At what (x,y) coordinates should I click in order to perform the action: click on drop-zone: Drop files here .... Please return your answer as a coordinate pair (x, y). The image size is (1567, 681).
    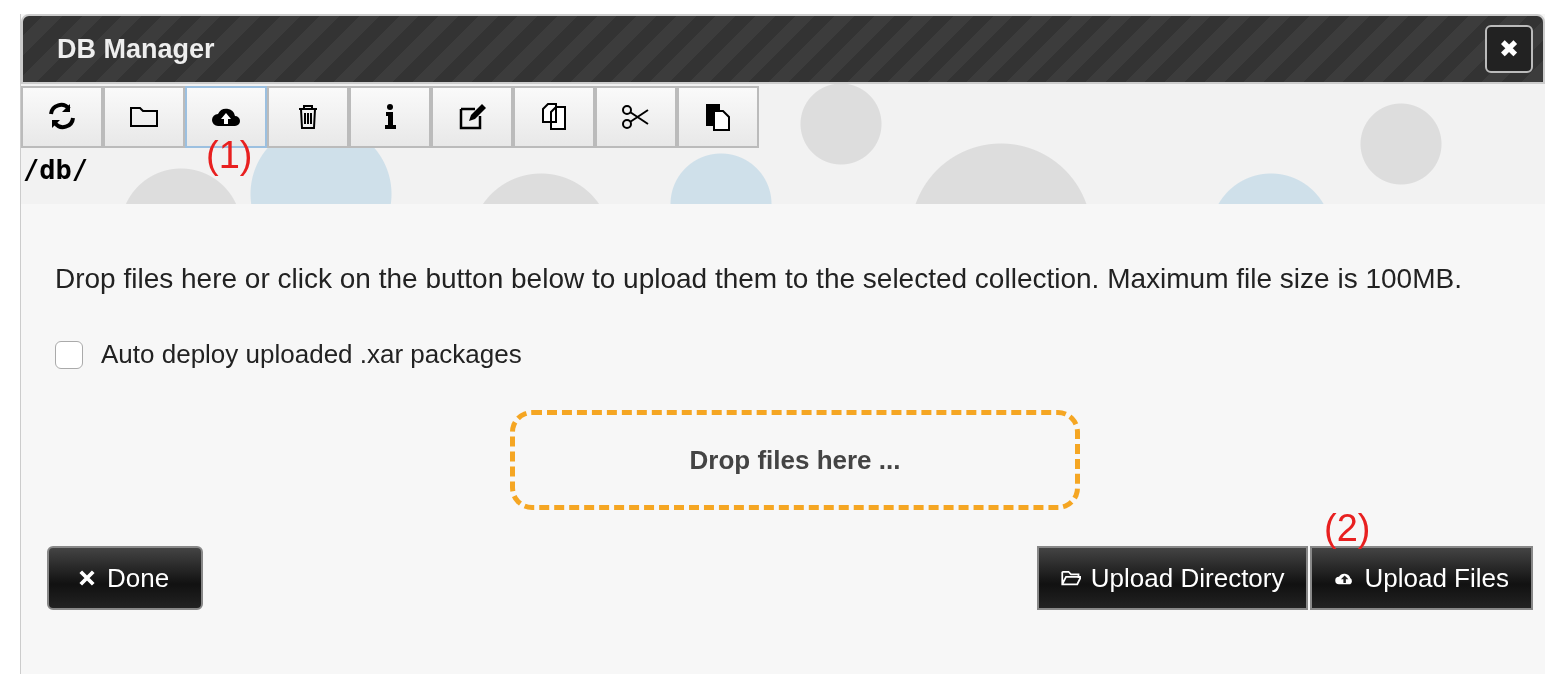
    Looking at the image, I should click on (795, 460).